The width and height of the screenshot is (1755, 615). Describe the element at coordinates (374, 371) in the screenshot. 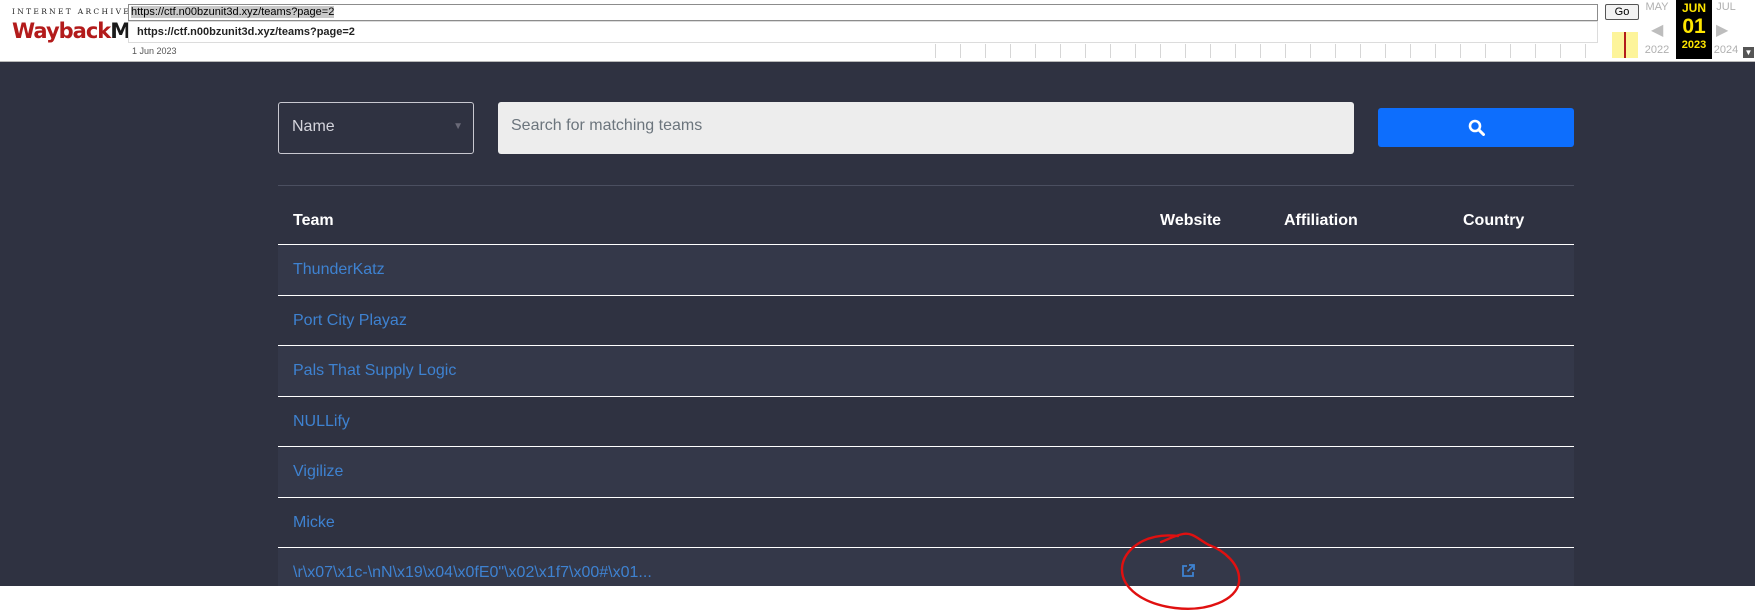

I see `team-link: Pals That Supply Logic` at that location.